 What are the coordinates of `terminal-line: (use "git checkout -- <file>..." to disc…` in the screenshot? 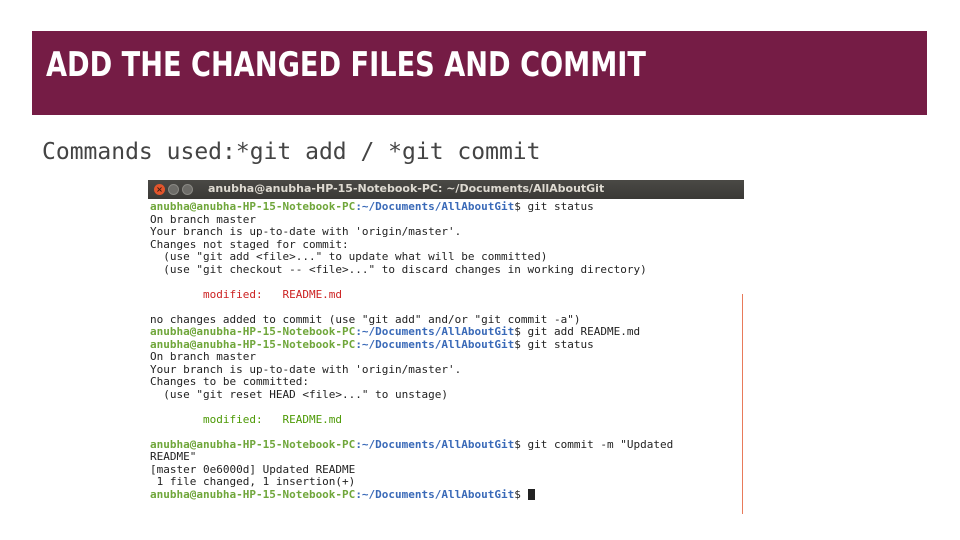 It's located at (398, 269).